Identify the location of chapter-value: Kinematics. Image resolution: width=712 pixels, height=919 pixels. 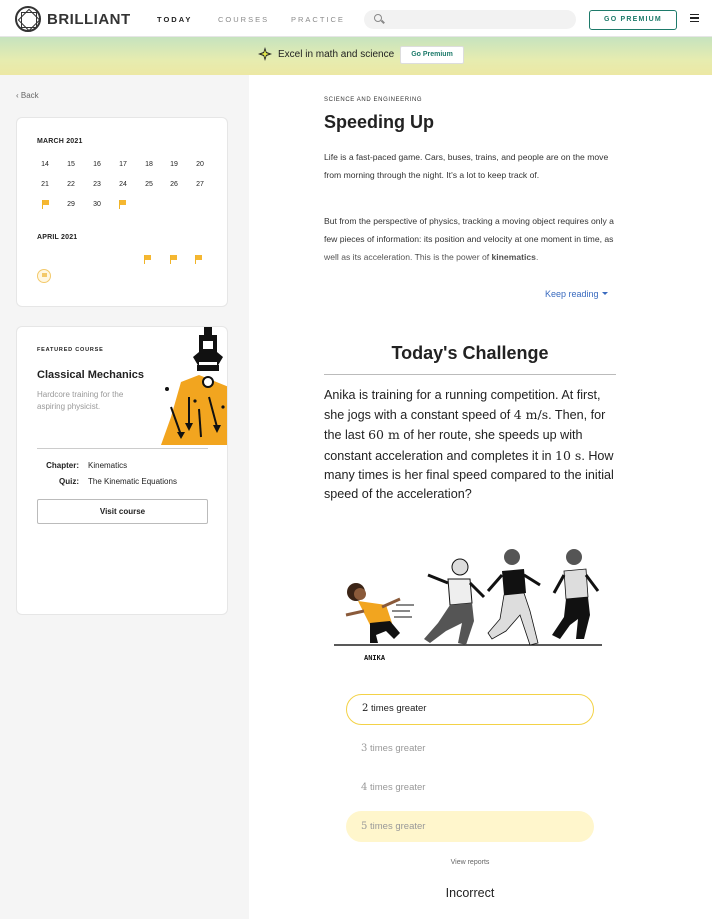
(108, 465).